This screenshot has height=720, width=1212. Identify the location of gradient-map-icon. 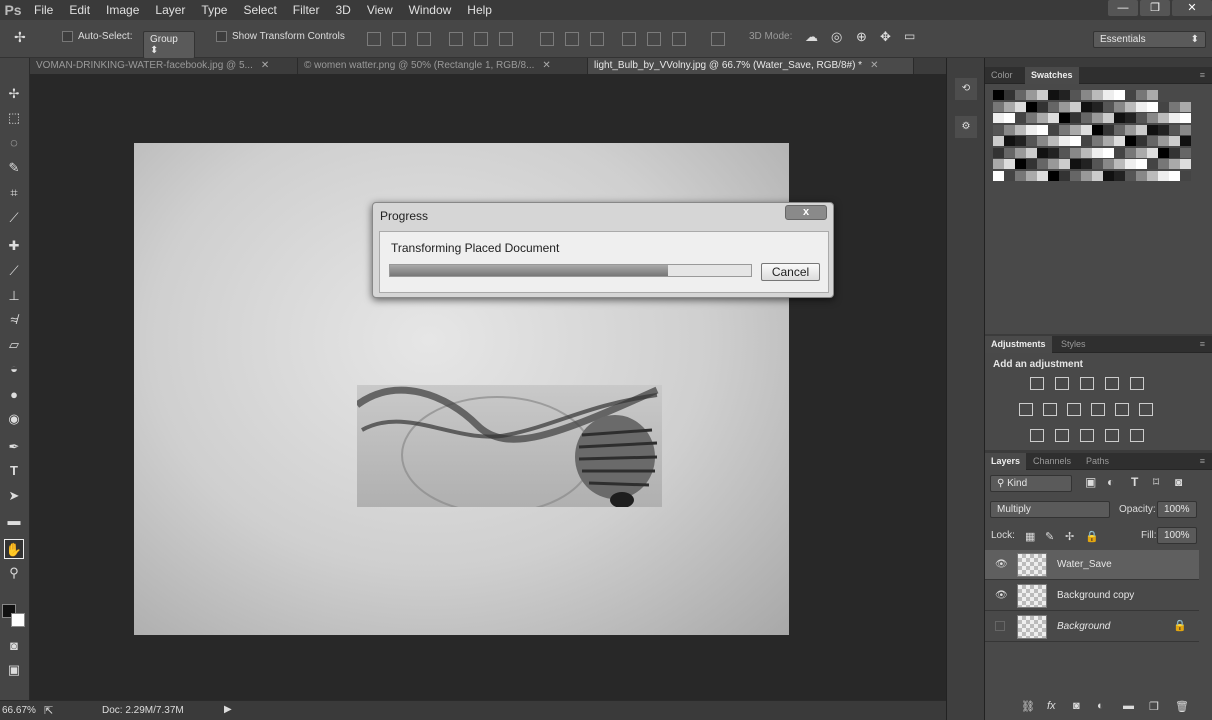
(1137, 435).